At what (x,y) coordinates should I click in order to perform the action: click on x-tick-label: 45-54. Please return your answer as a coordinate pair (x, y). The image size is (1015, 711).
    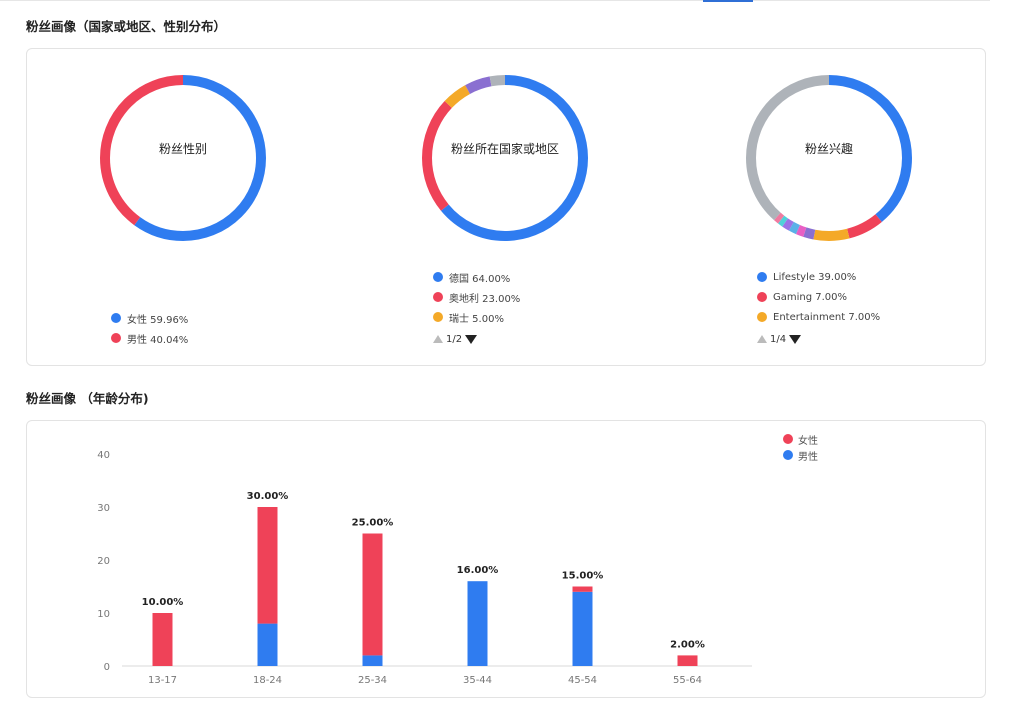
    Looking at the image, I should click on (582, 680).